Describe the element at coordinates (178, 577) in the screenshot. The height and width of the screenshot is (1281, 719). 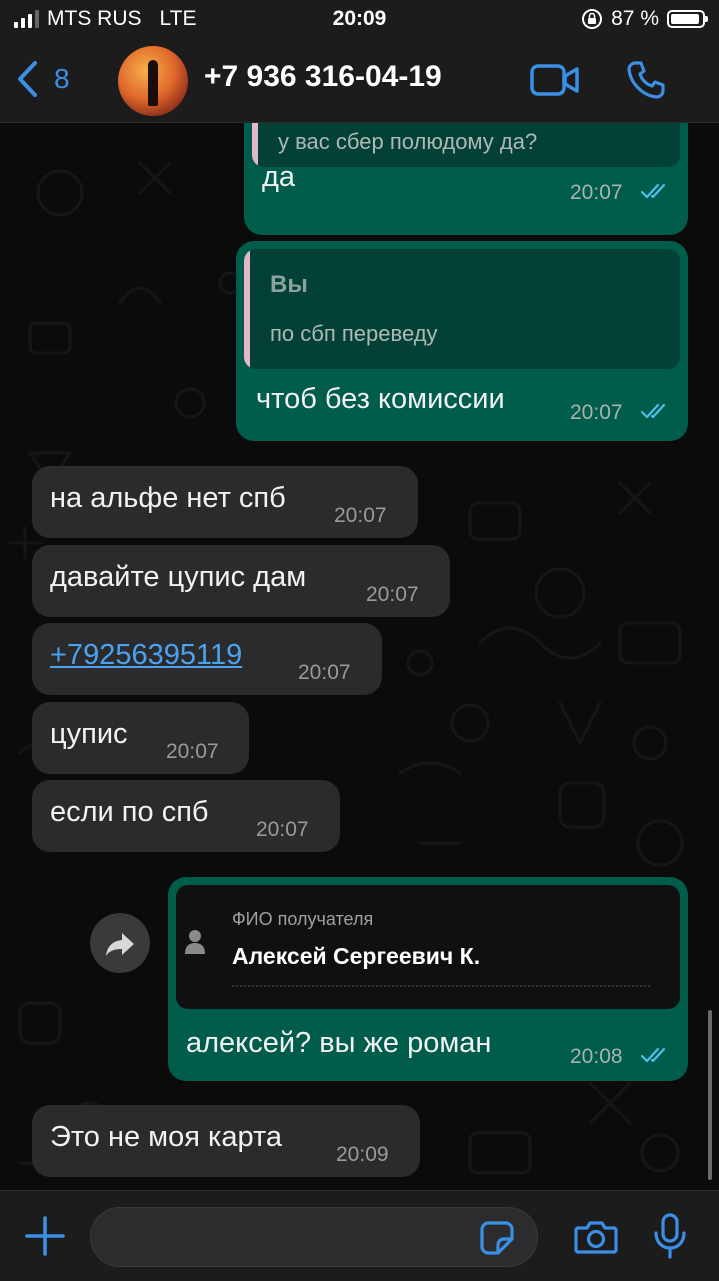
I see `message-text: давайте цупис дам` at that location.